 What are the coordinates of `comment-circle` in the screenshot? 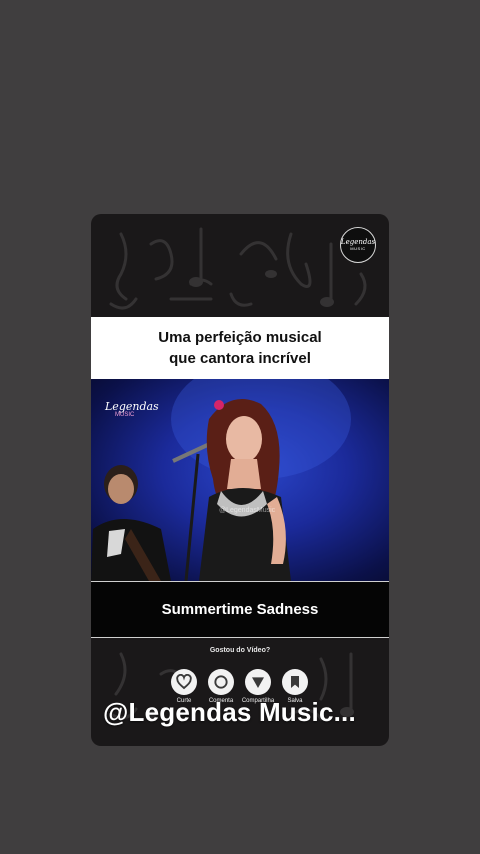 It's located at (221, 682).